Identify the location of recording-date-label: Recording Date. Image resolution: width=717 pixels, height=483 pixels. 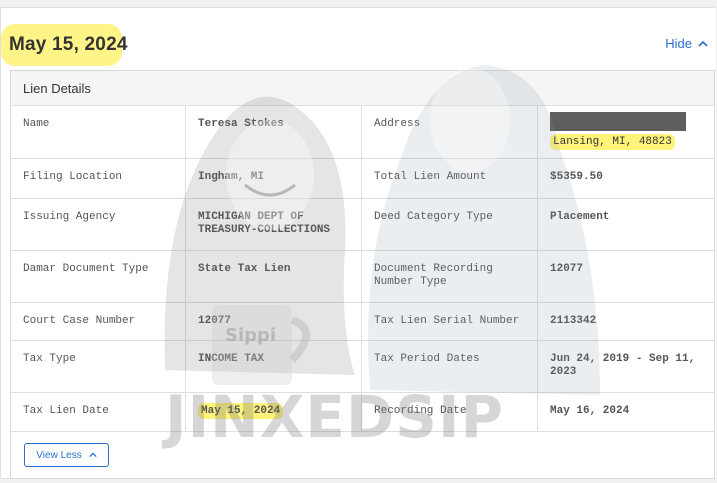
(449, 412).